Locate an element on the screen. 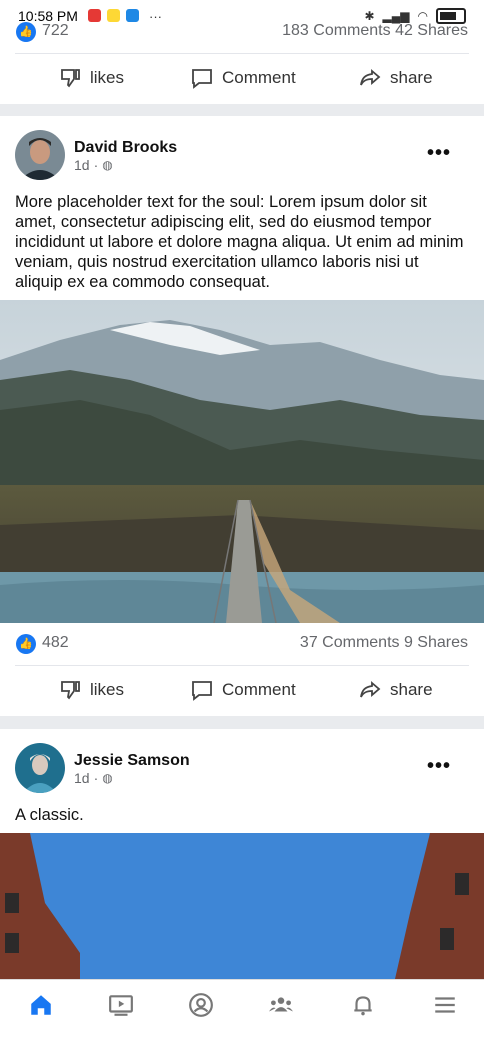 The width and height of the screenshot is (484, 1049). post-image is located at coordinates (242, 906).